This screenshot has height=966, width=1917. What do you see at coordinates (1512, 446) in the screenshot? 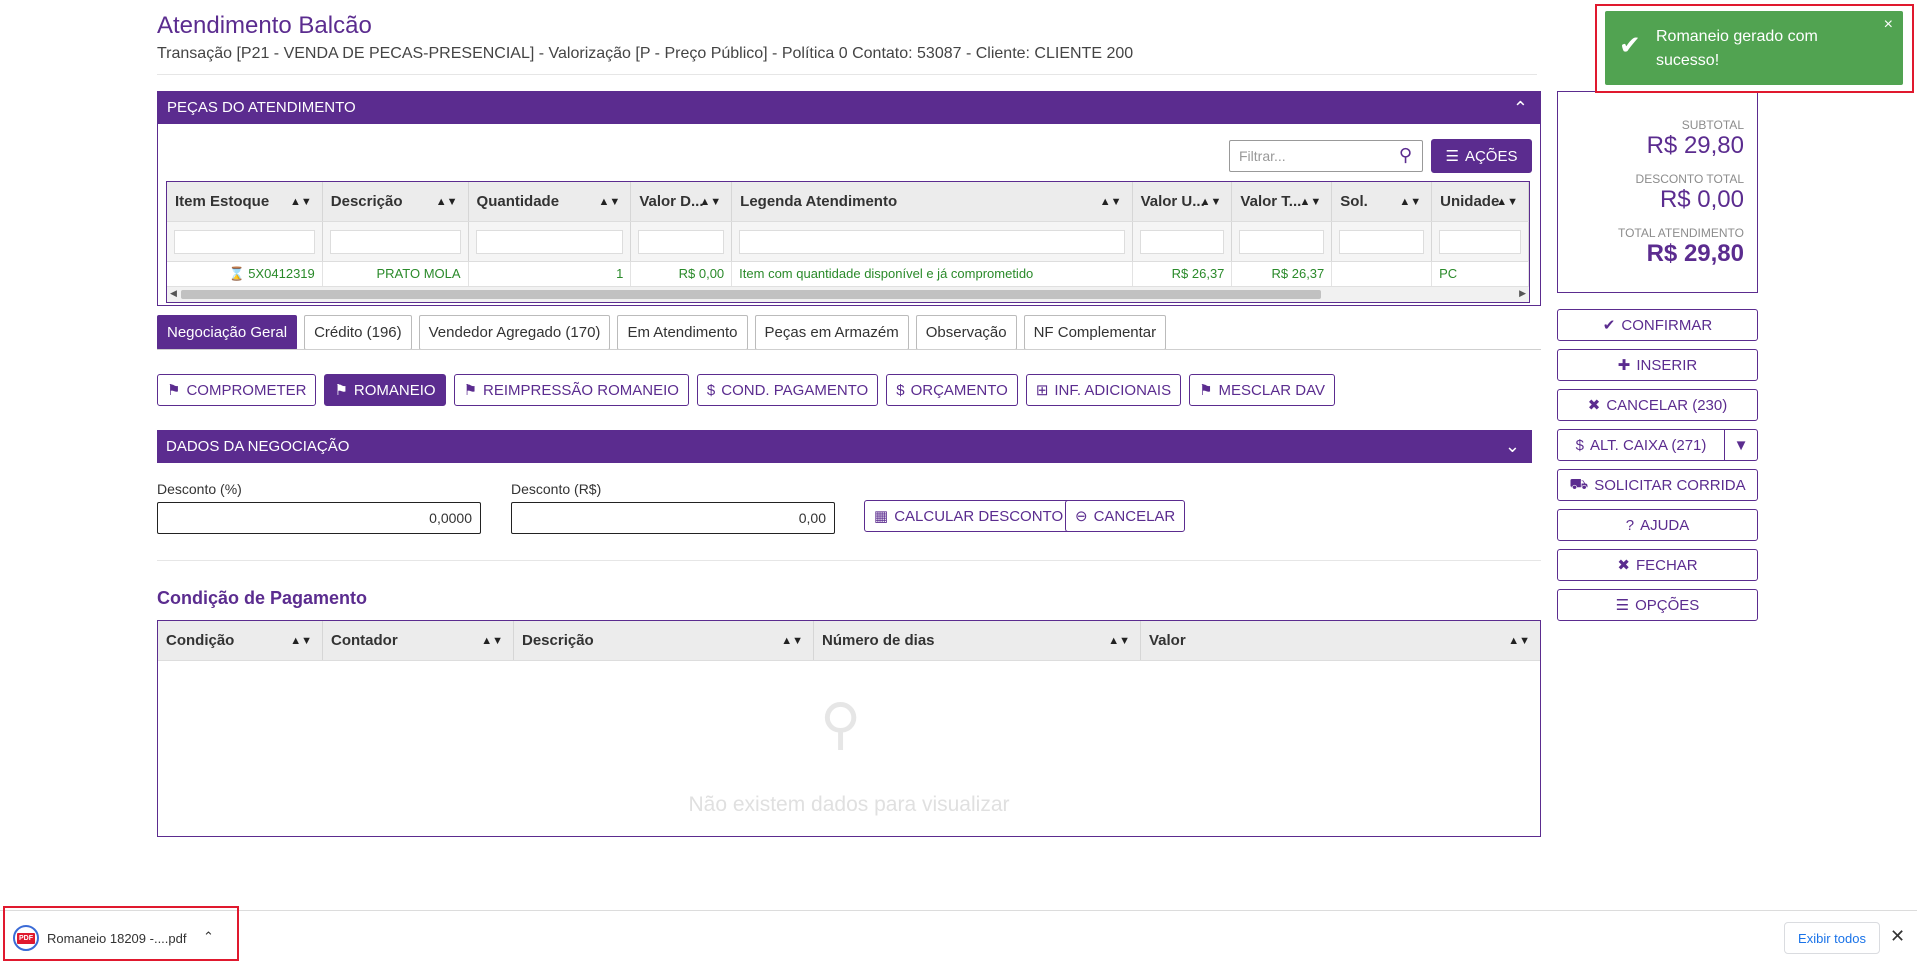
I see `chevron-down-icon: ⌄` at bounding box center [1512, 446].